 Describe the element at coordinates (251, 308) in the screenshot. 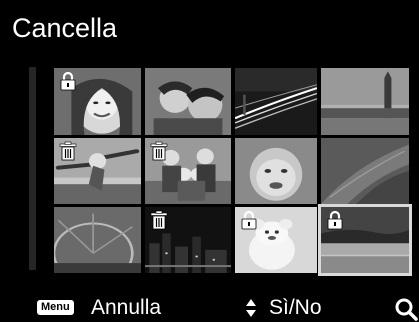

I see `up-down-arrows-icon` at that location.